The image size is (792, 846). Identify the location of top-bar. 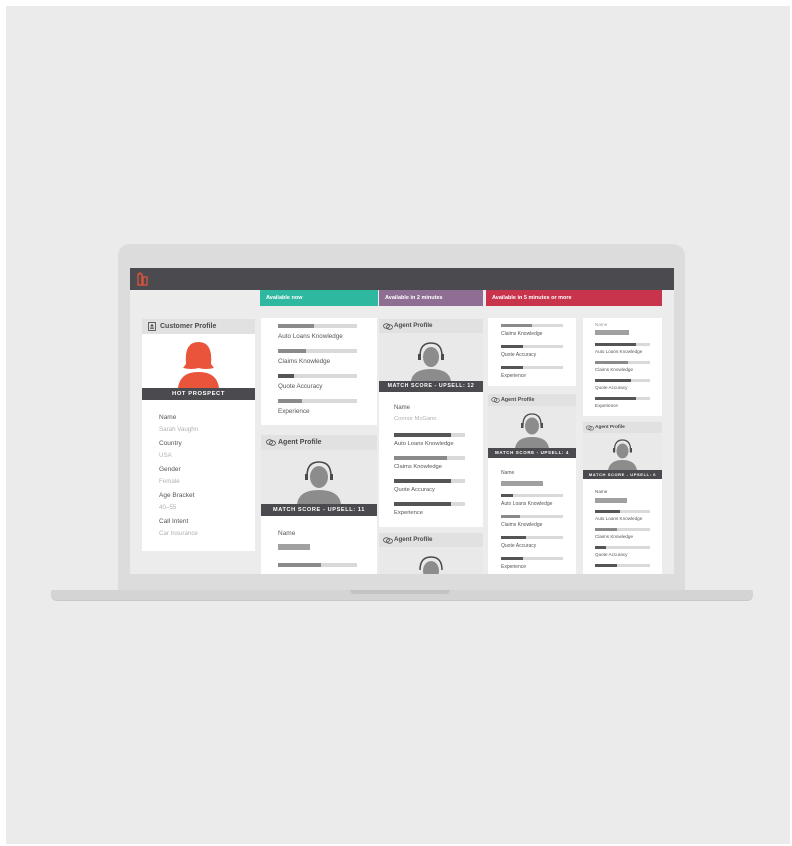
(402, 279).